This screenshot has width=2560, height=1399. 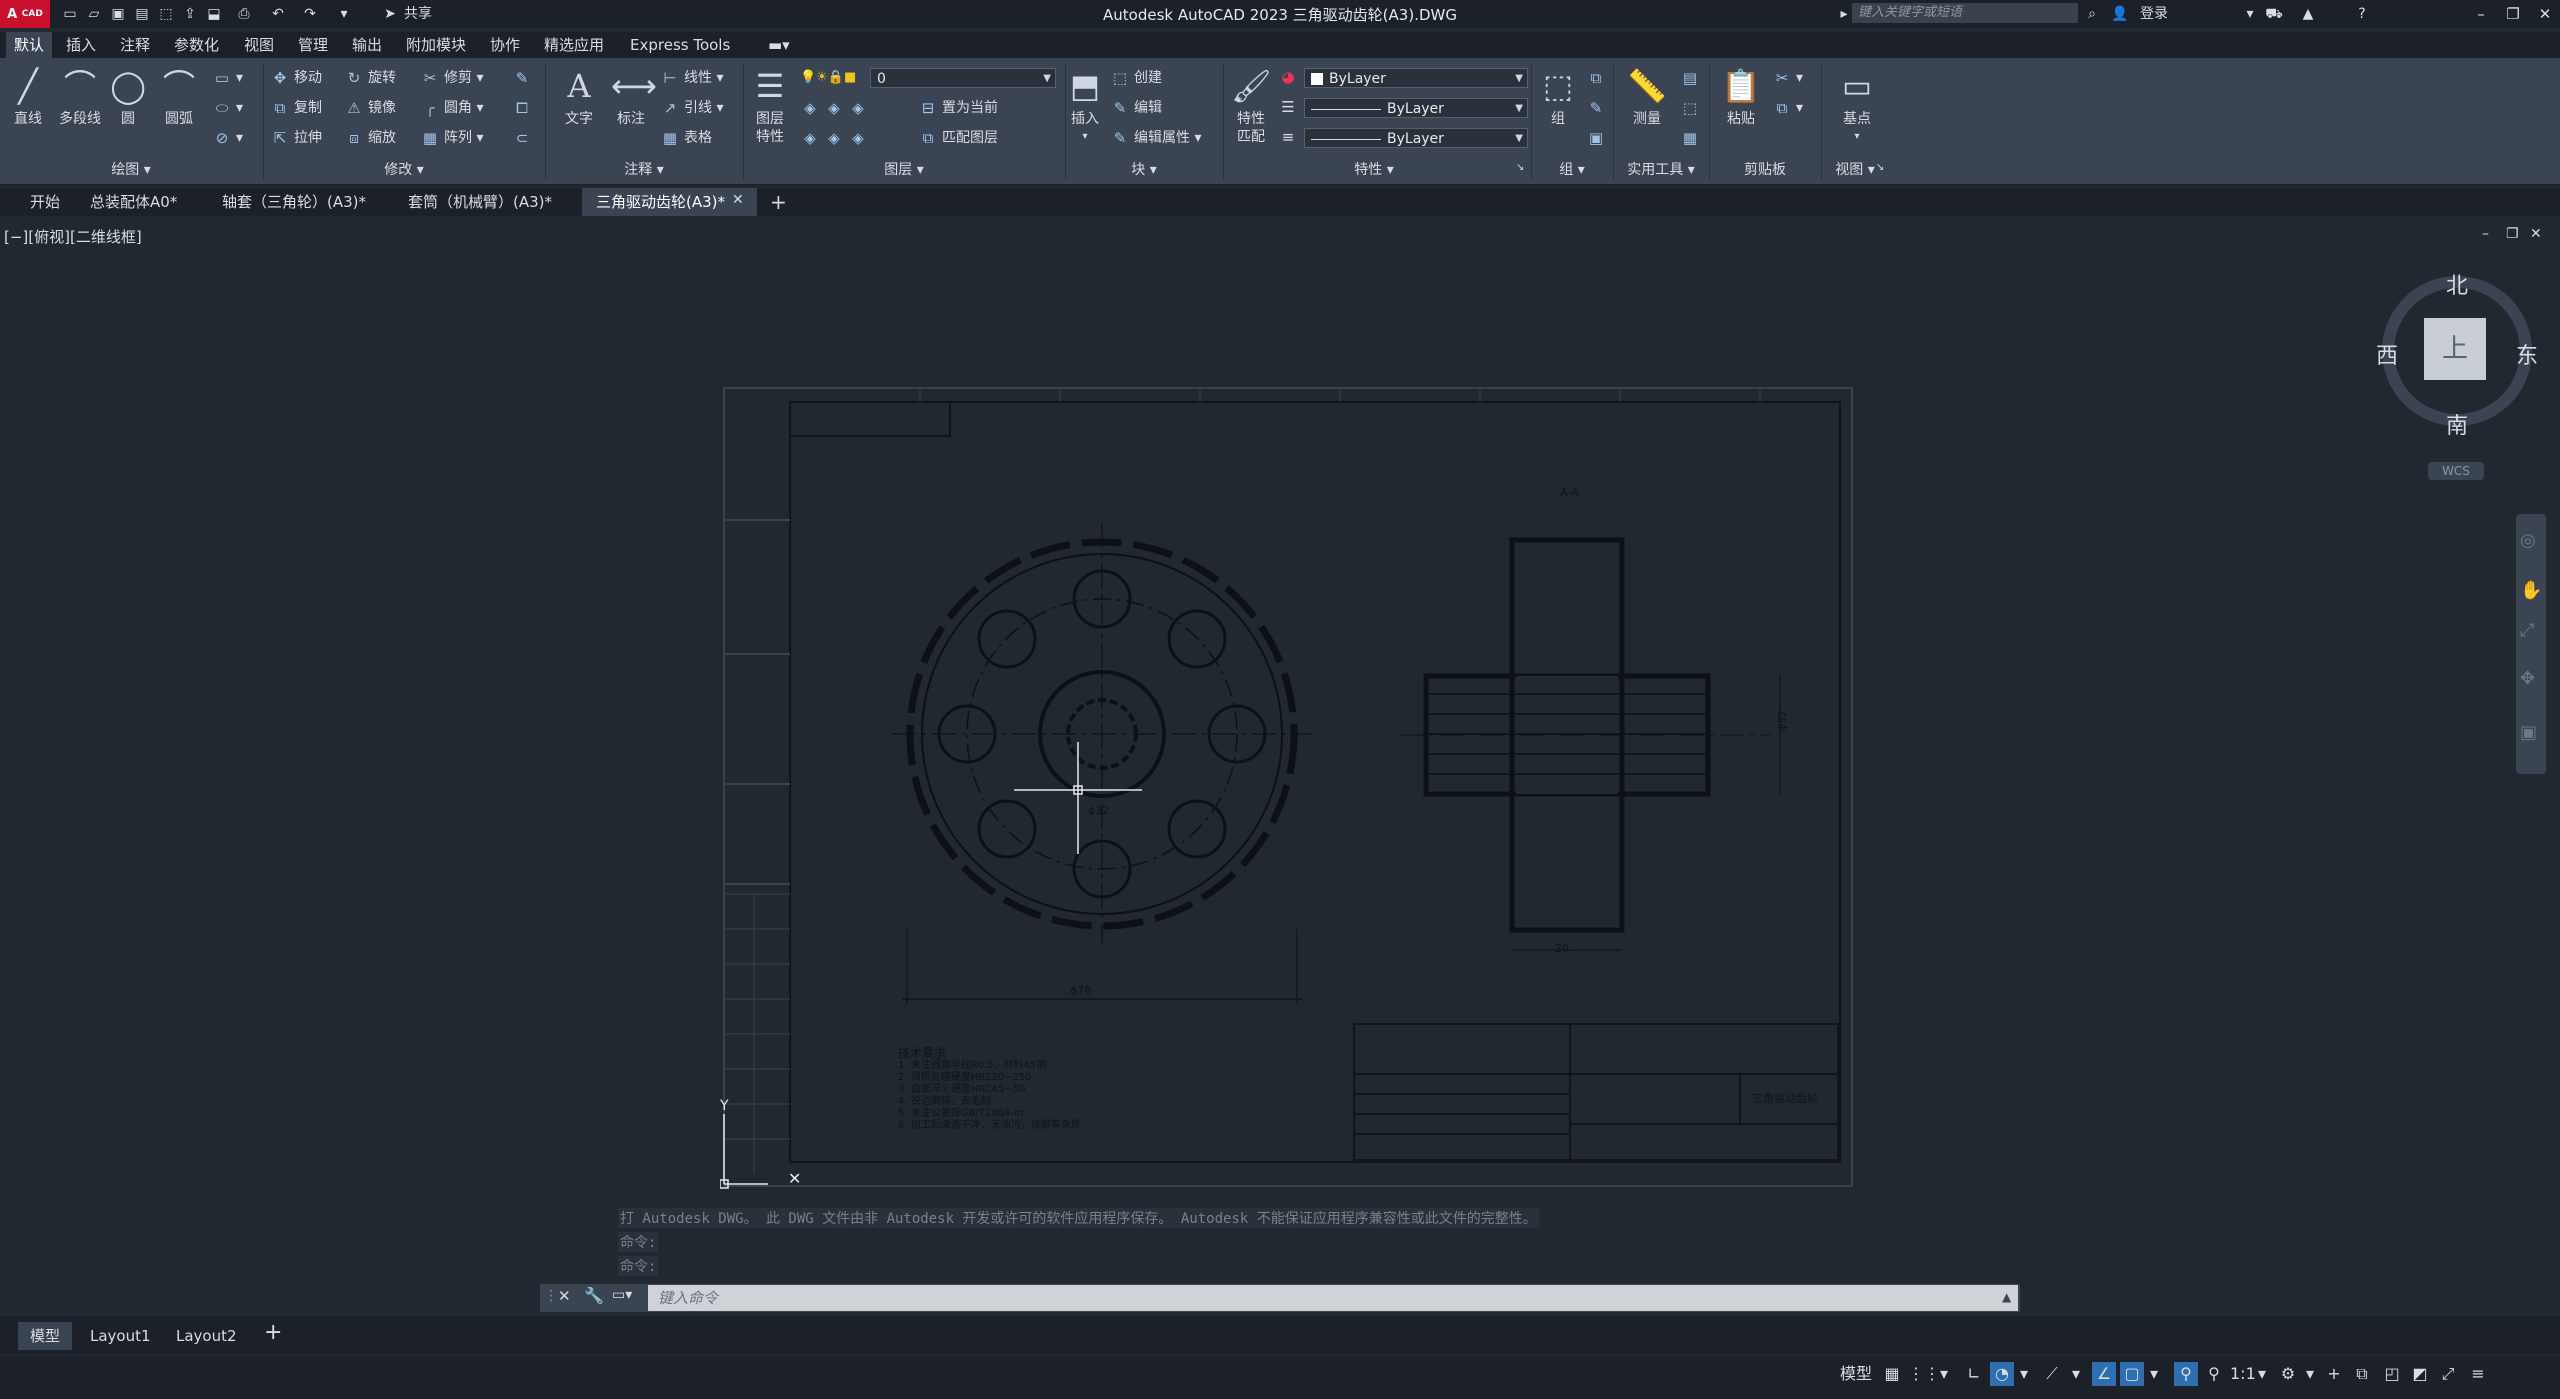 What do you see at coordinates (2024, 1374) in the screenshot?
I see `polar-dropdown-icon: ▾` at bounding box center [2024, 1374].